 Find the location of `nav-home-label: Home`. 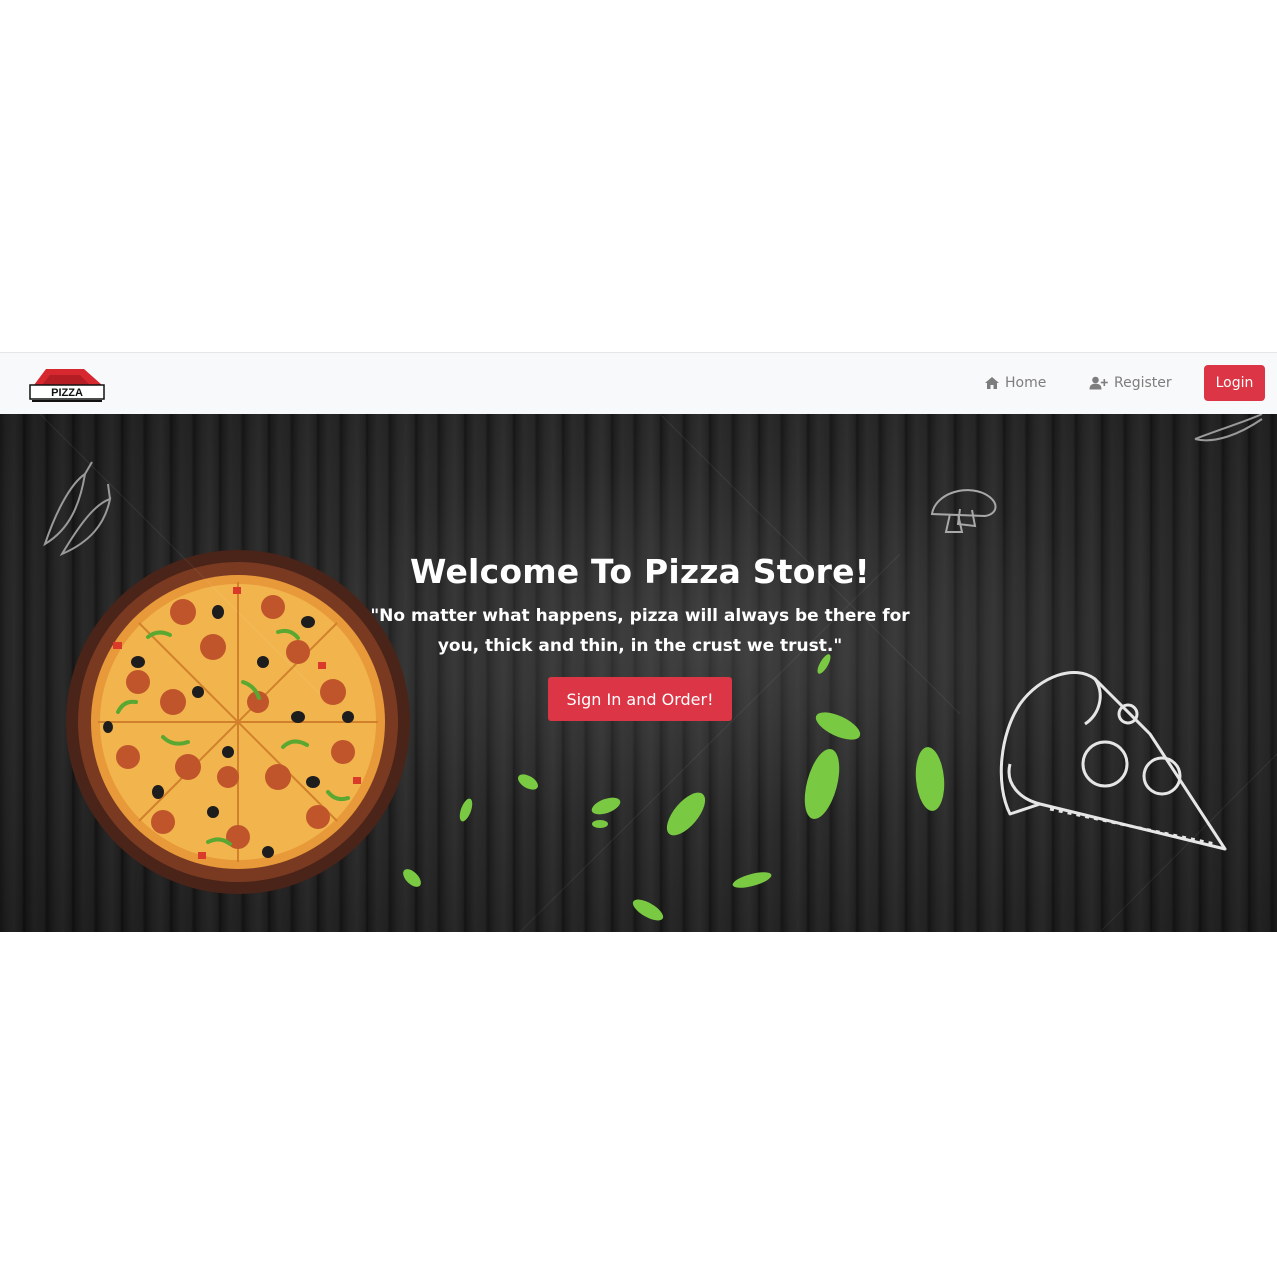

nav-home-label: Home is located at coordinates (1026, 383).